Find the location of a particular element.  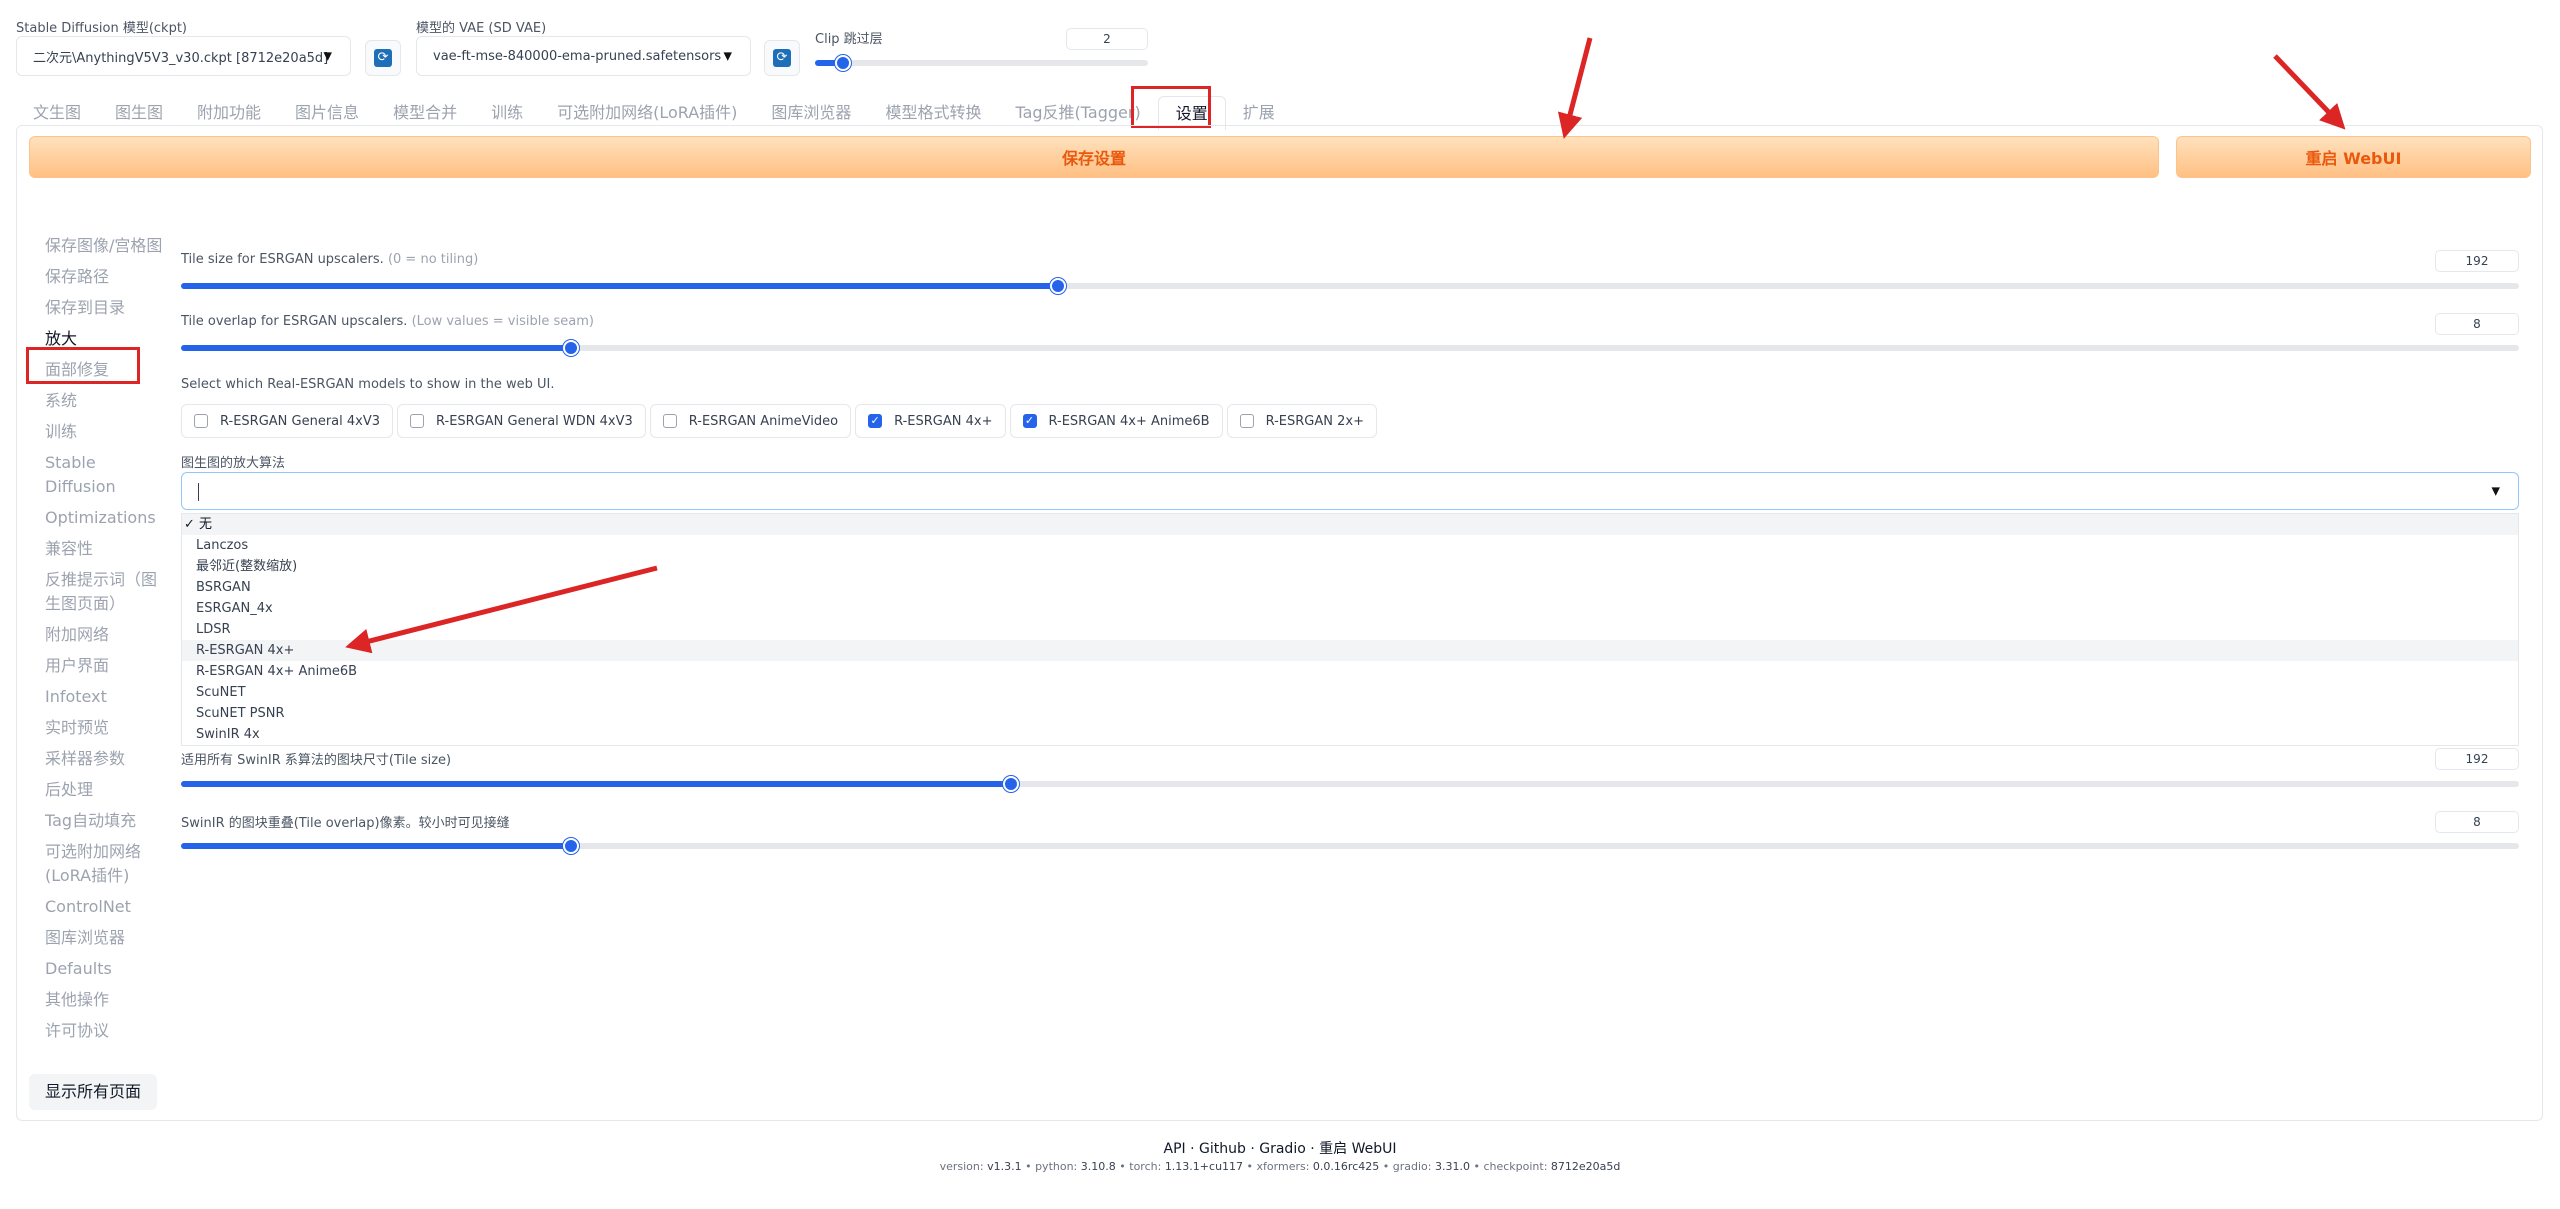

version-value: 1.13.1+cu117 is located at coordinates (1204, 1166).